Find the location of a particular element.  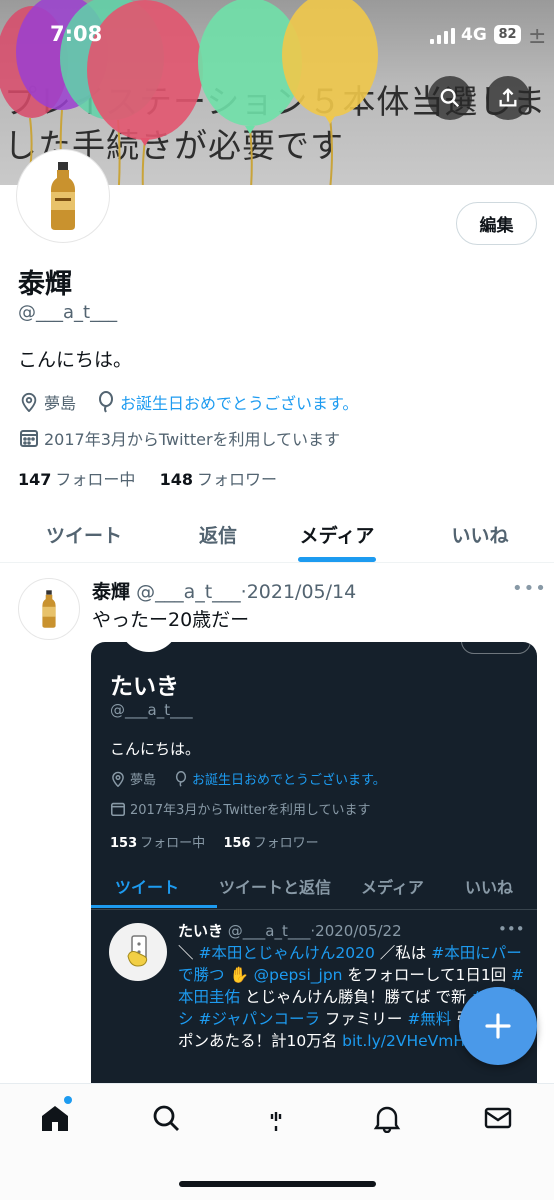

nav-spaces is located at coordinates (276, 1118).